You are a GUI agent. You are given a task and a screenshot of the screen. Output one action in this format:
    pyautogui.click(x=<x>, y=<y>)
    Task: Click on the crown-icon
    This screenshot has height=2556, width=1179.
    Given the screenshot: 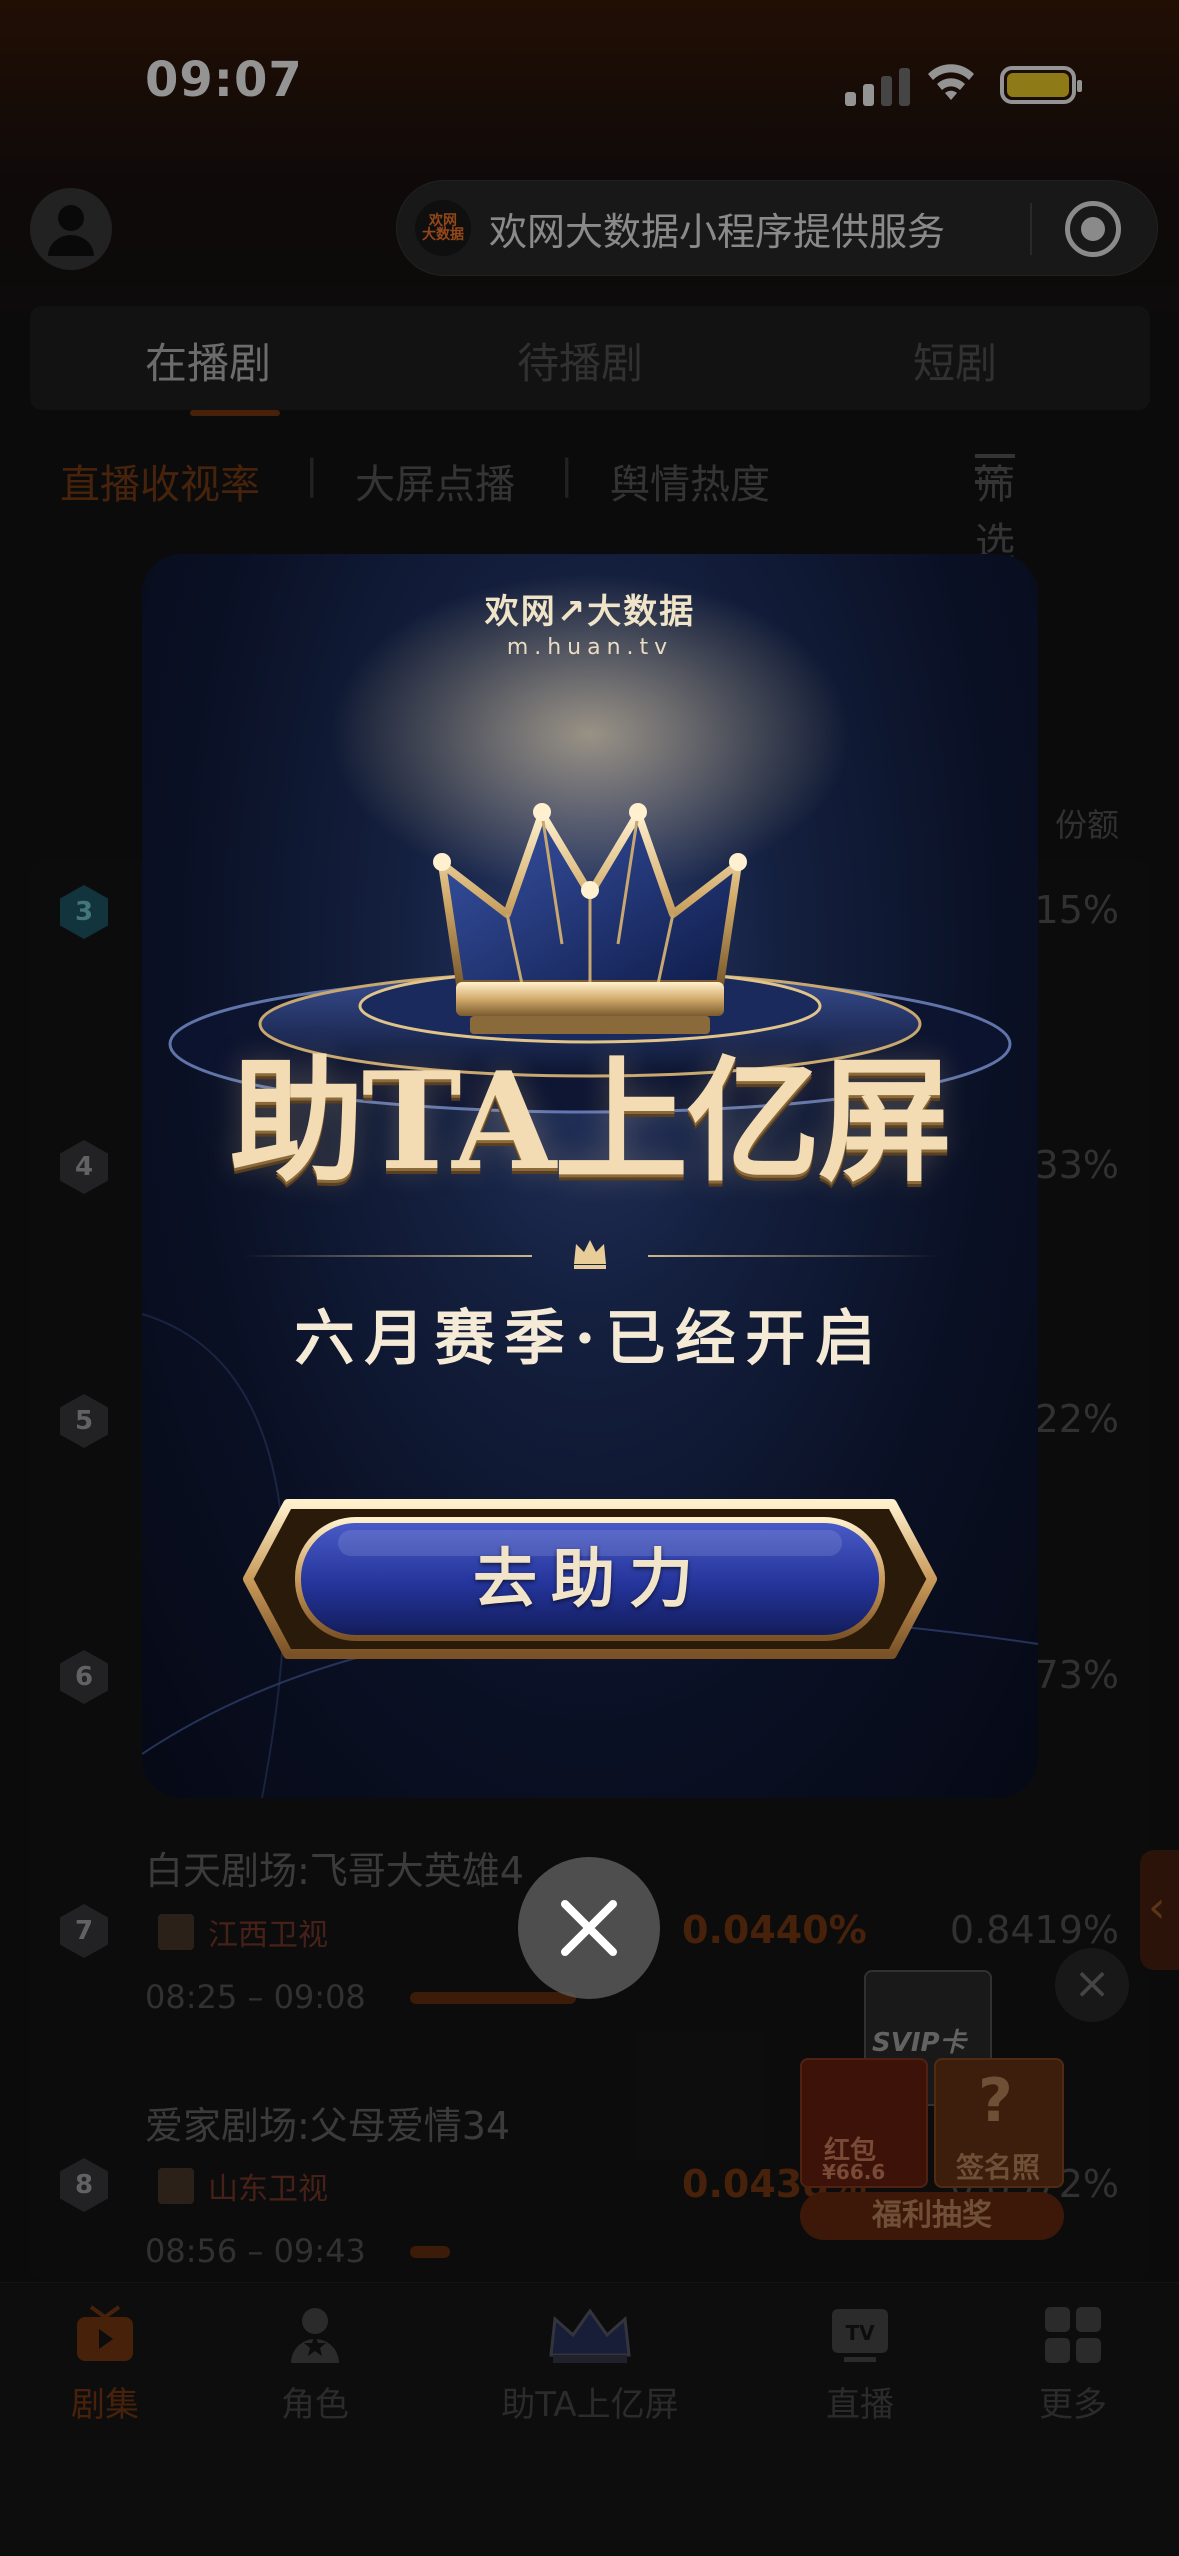 What is the action you would take?
    pyautogui.click(x=590, y=918)
    